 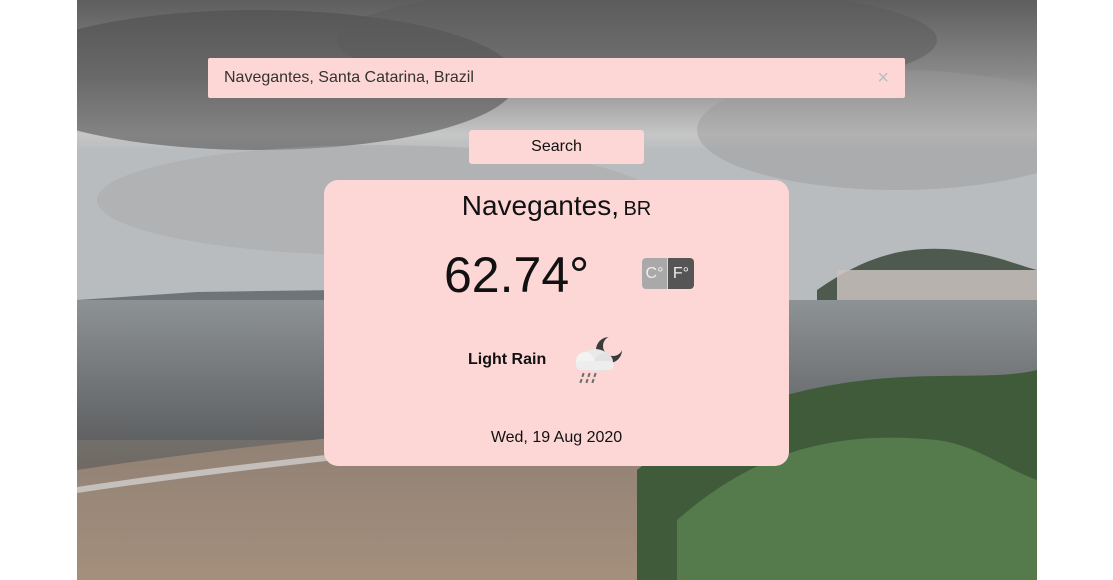 I want to click on unit-toggle: C° F°, so click(x=668, y=273).